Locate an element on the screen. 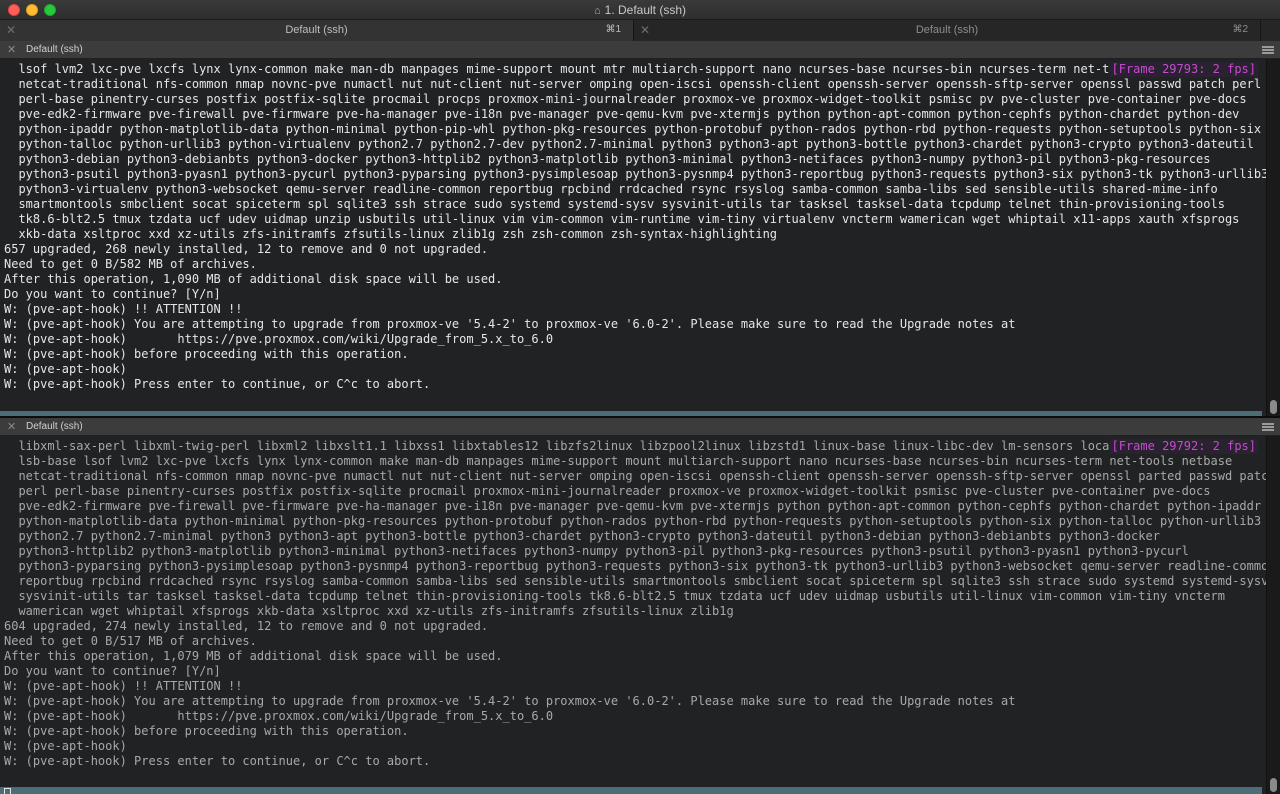  window-titlebar: ⌂ 1. Default (ssh) is located at coordinates (640, 10).